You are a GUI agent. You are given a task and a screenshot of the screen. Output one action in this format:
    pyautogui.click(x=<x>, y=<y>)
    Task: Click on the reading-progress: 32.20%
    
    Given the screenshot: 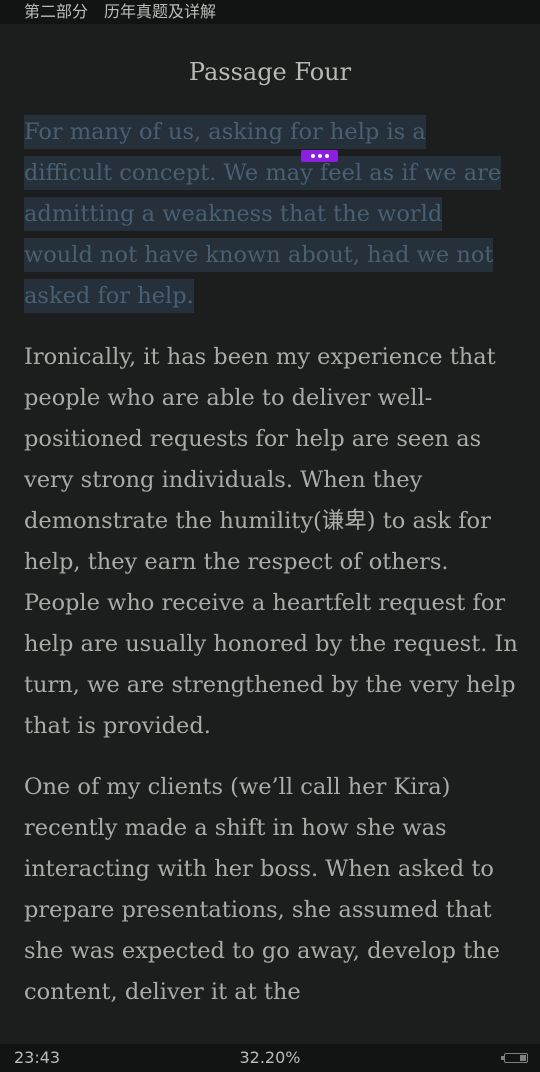 What is the action you would take?
    pyautogui.click(x=270, y=1057)
    